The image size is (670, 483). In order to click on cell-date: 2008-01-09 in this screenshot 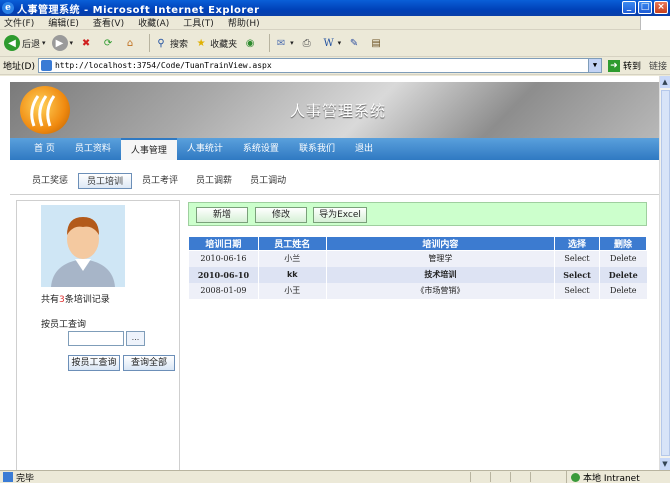, I will do `click(223, 290)`.